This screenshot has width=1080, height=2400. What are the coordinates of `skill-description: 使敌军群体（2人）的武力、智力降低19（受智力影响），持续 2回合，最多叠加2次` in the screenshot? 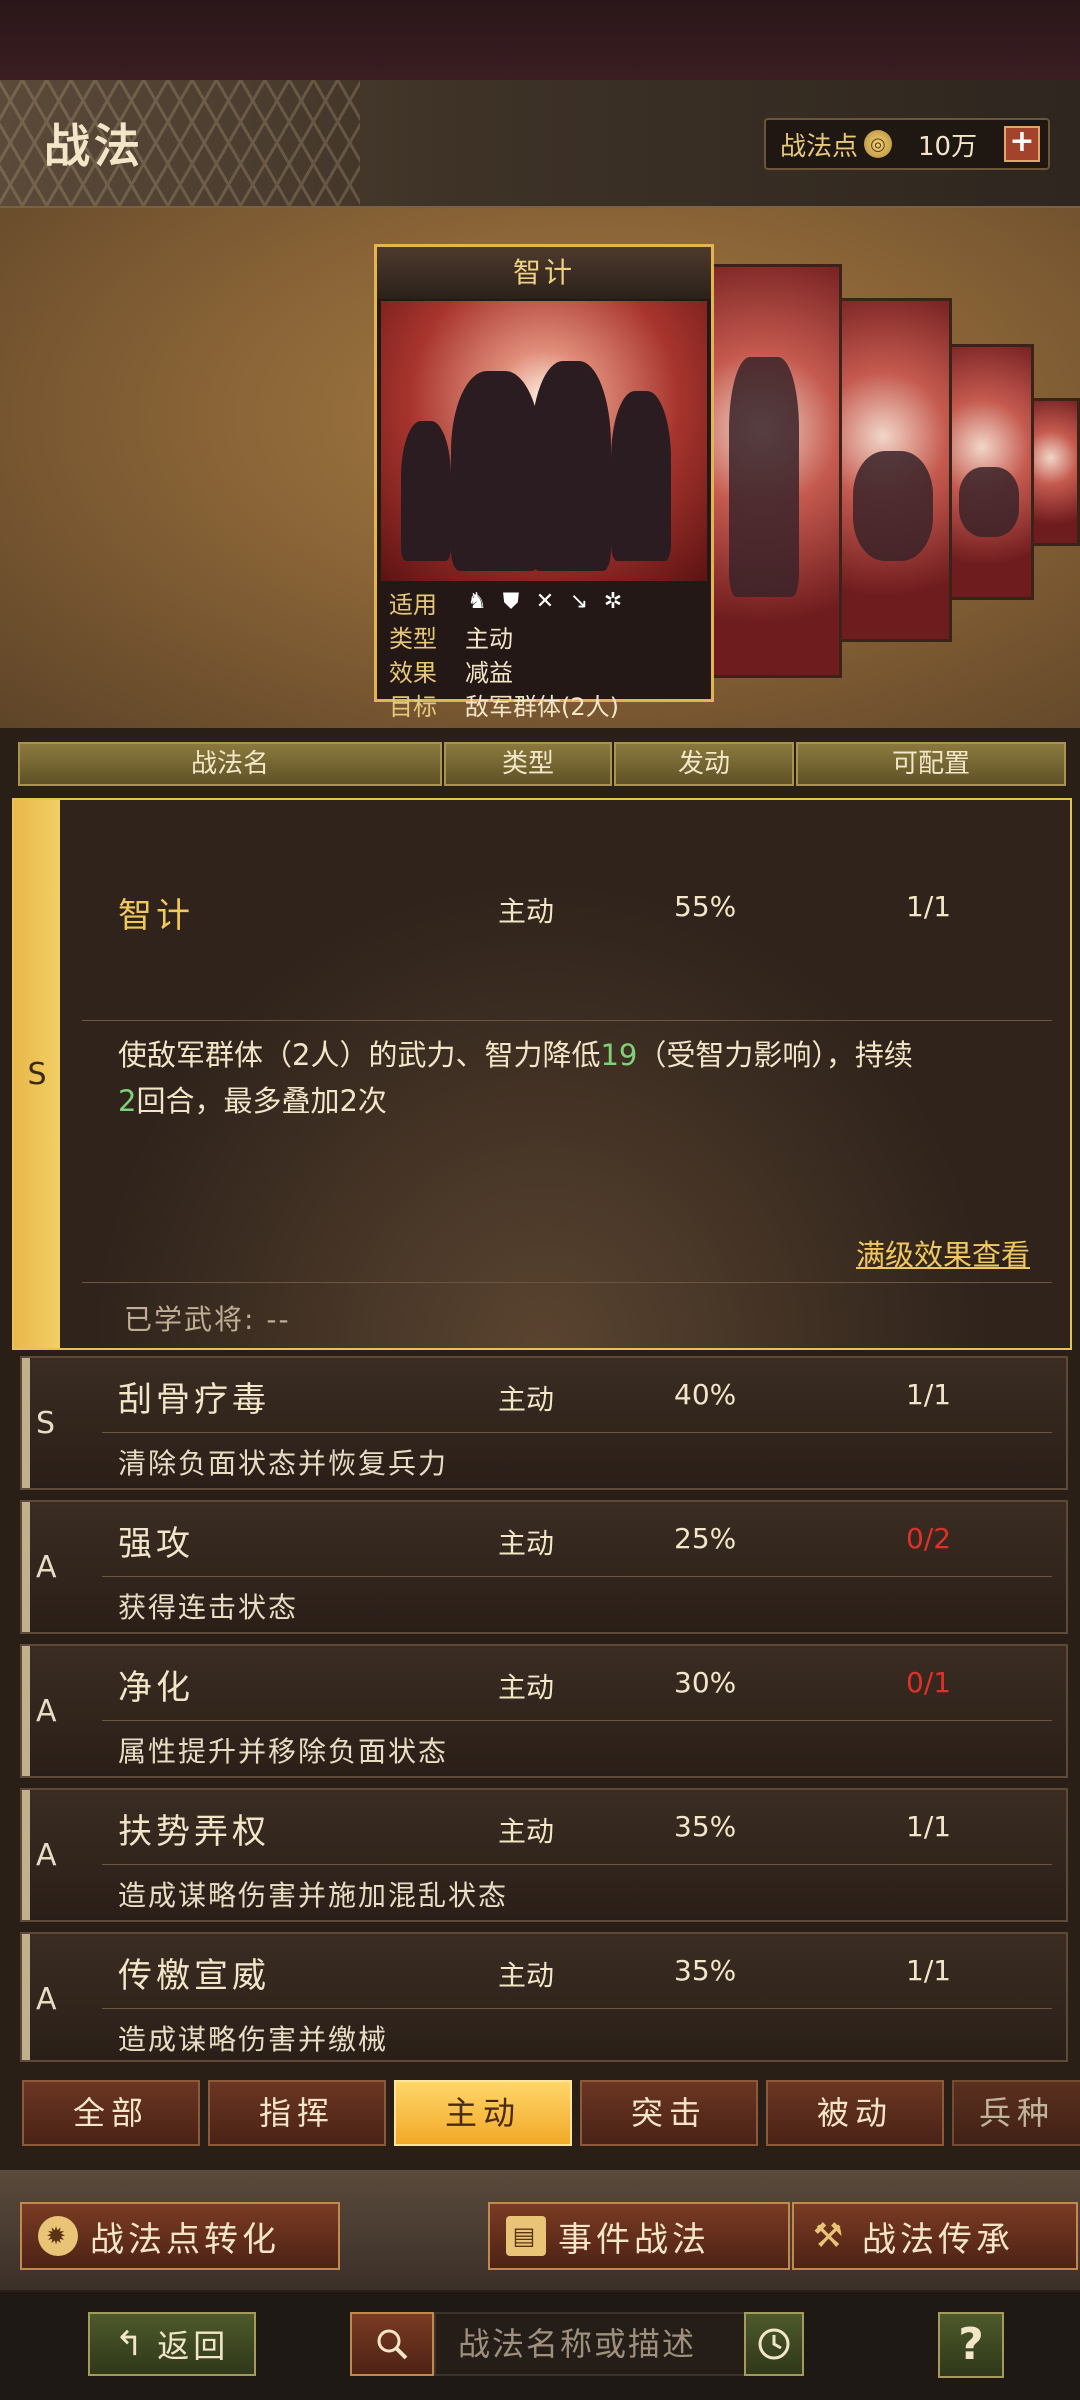 It's located at (515, 1078).